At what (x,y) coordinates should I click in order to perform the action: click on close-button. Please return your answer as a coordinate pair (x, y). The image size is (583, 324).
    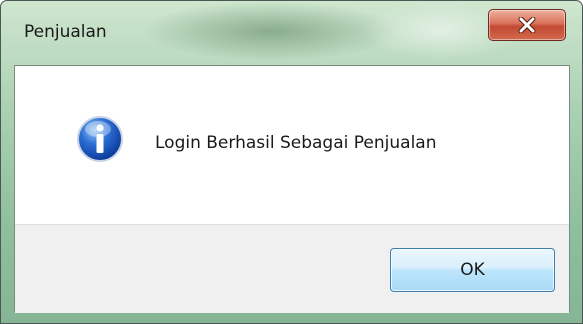
    Looking at the image, I should click on (527, 25).